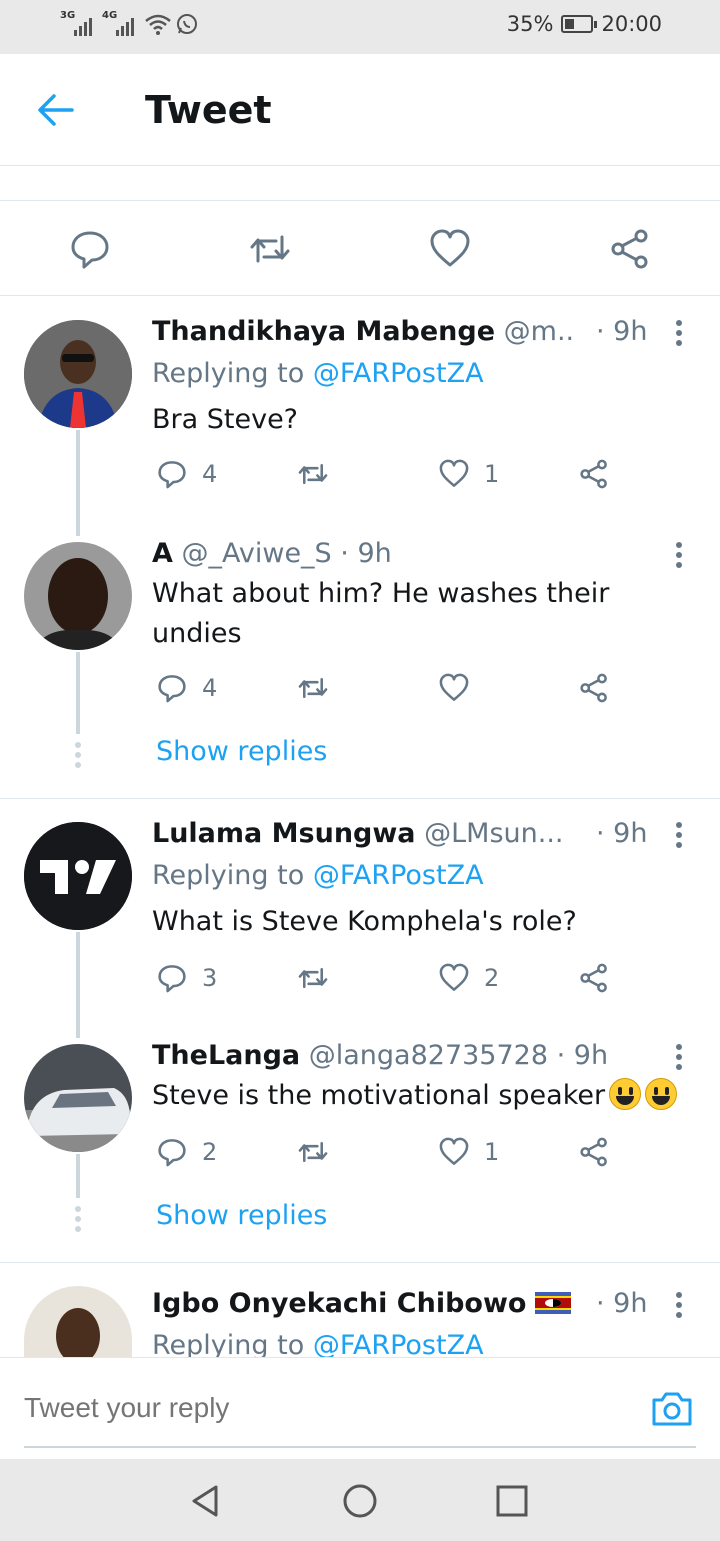 The width and height of the screenshot is (720, 1541). Describe the element at coordinates (204, 1408) in the screenshot. I see `tweet-reply-input` at that location.